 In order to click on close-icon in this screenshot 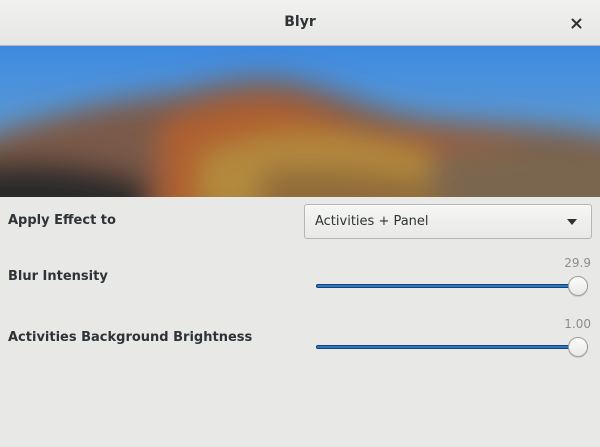, I will do `click(576, 23)`.